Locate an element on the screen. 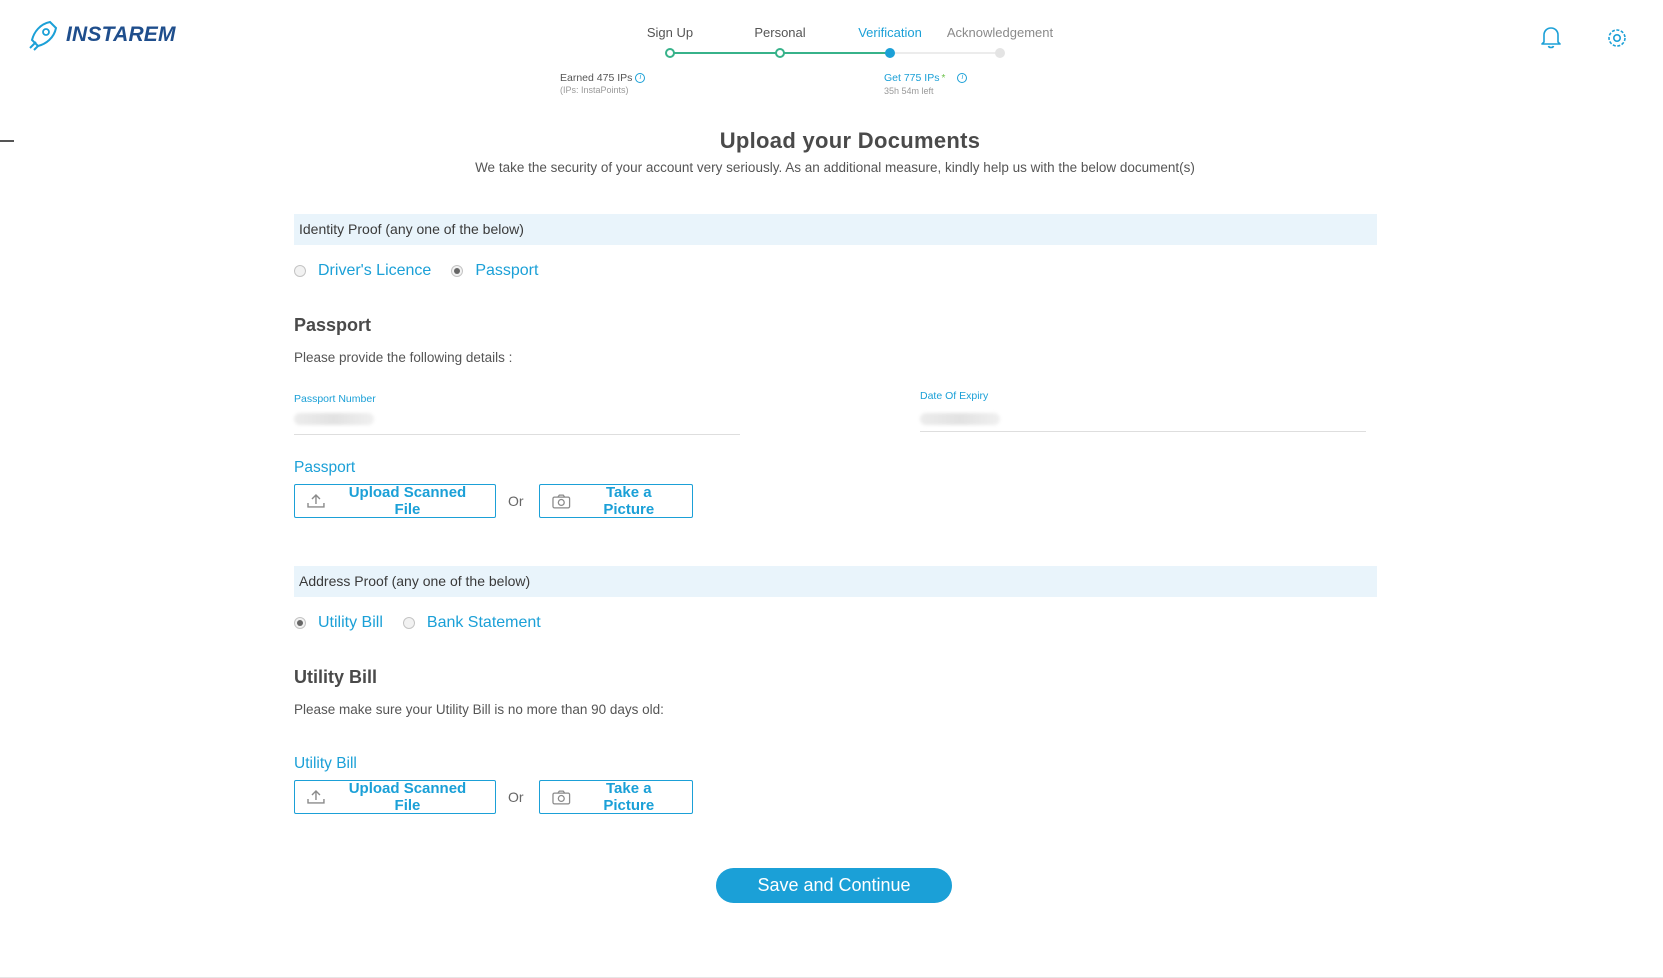 Image resolution: width=1663 pixels, height=978 pixels. passport-upload-row: Upload Scanned File Or Take a Picture is located at coordinates (493, 501).